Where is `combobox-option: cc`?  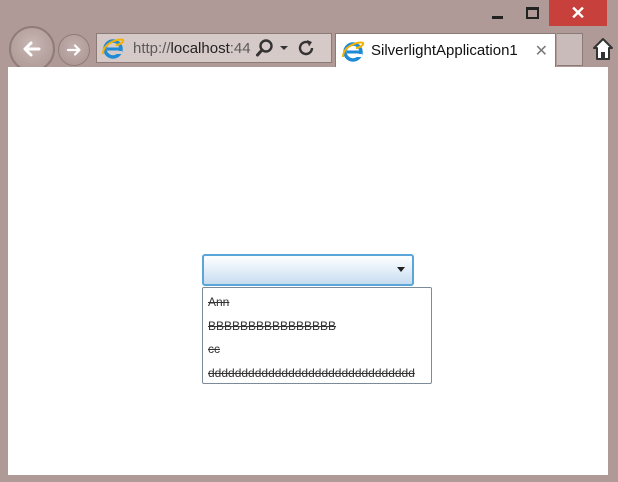 combobox-option: cc is located at coordinates (317, 350).